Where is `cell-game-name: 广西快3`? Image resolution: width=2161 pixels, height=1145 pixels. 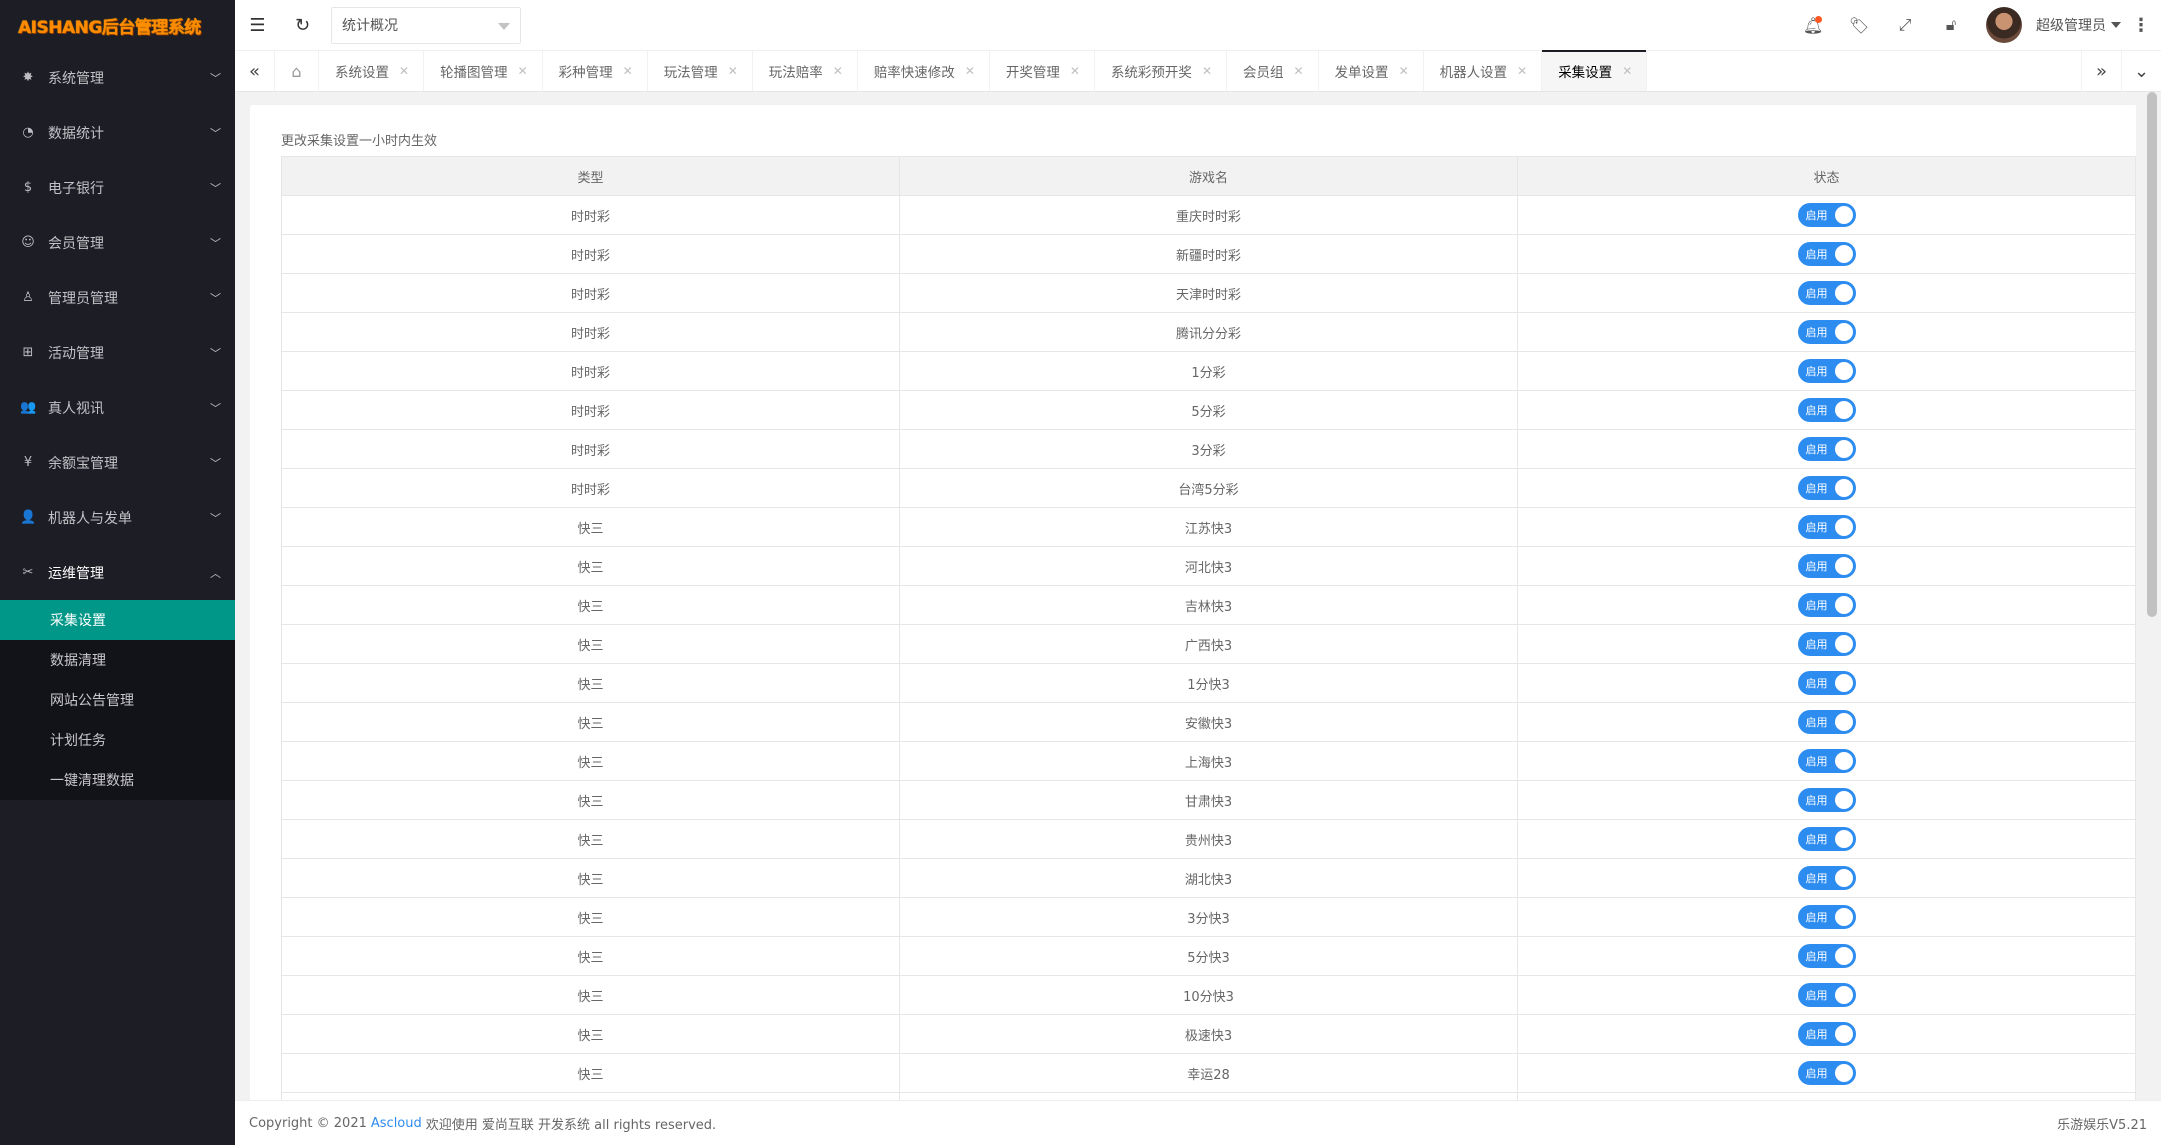 cell-game-name: 广西快3 is located at coordinates (1208, 644).